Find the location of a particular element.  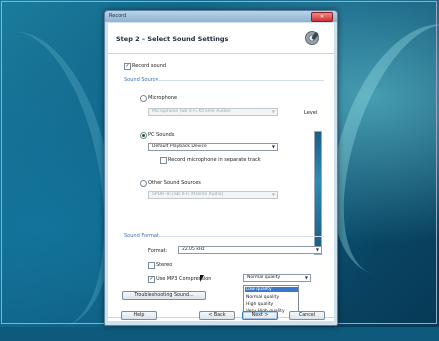

header-separator is located at coordinates (221, 53).